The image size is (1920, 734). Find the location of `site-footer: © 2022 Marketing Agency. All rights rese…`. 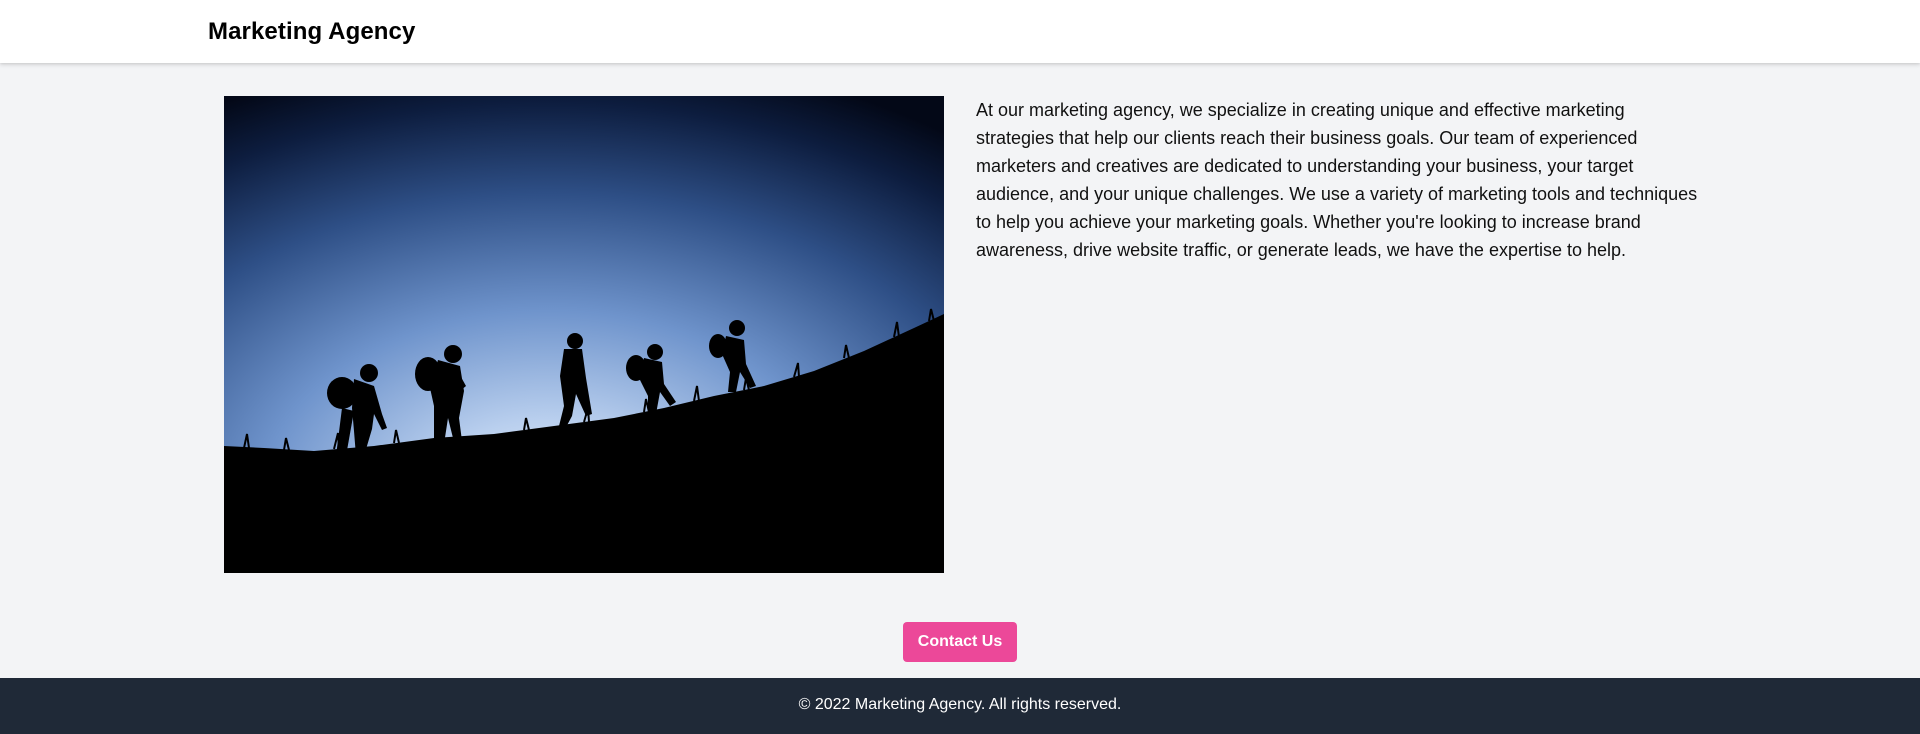

site-footer: © 2022 Marketing Agency. All rights rese… is located at coordinates (960, 706).